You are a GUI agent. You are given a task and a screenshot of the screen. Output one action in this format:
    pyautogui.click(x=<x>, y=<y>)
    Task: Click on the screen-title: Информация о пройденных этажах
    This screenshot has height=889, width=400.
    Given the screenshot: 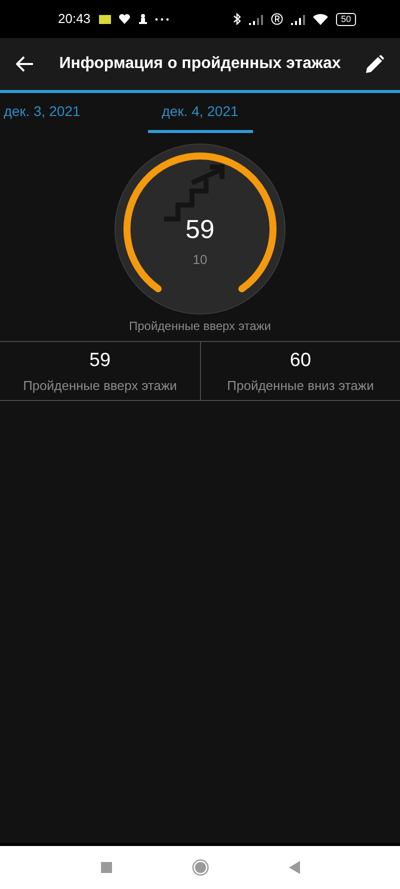 What is the action you would take?
    pyautogui.click(x=200, y=64)
    